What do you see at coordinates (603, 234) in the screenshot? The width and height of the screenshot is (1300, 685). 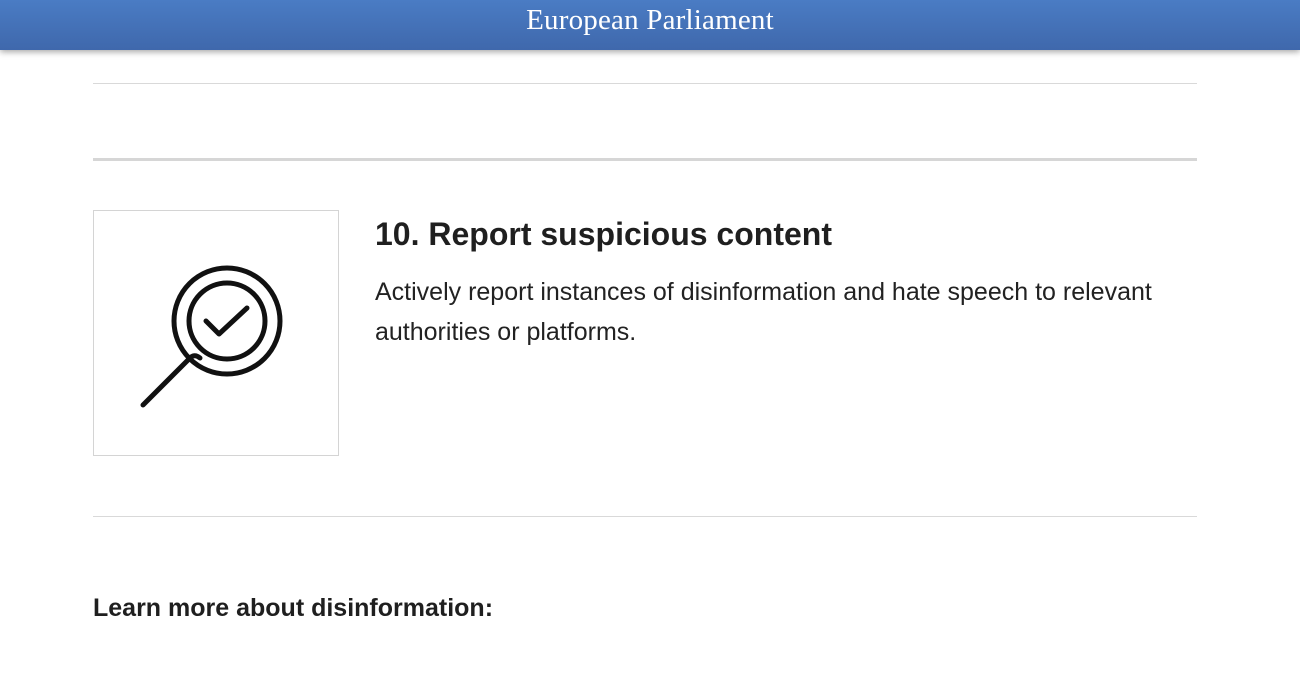 I see `tip-title: 10. Report suspicious content` at bounding box center [603, 234].